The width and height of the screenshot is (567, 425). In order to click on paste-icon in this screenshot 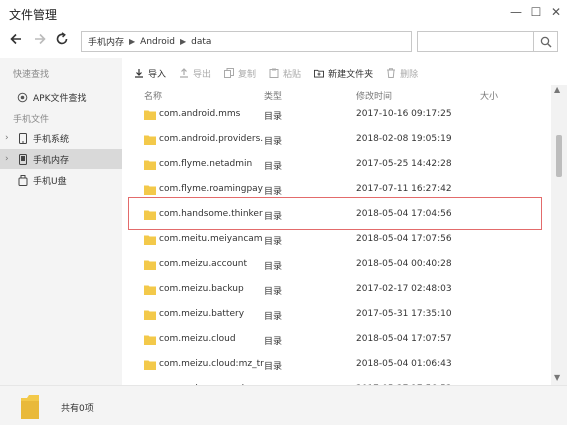, I will do `click(274, 73)`.